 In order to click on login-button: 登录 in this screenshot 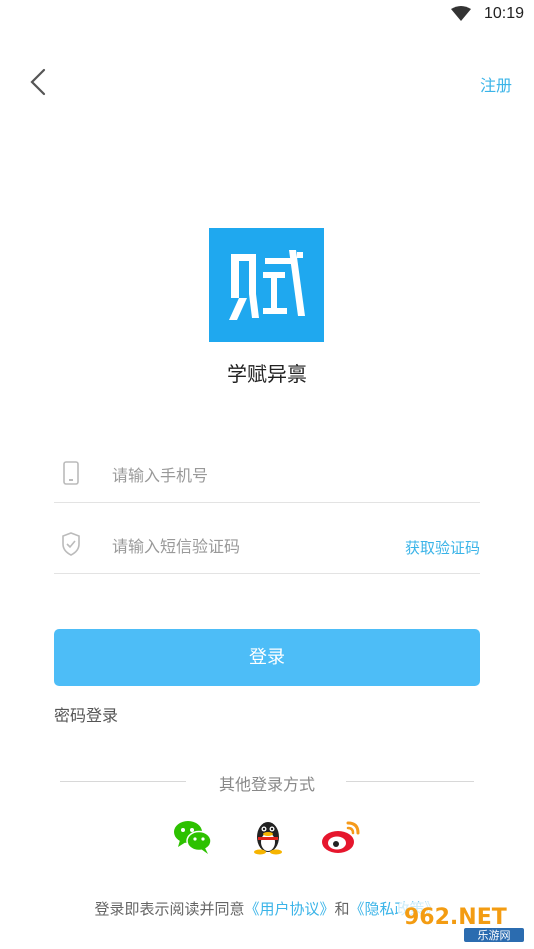, I will do `click(267, 657)`.